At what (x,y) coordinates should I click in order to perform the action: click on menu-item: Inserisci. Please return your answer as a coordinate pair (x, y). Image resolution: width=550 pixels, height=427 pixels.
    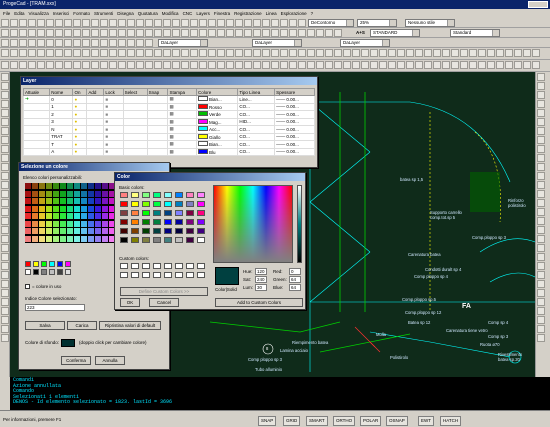
    Looking at the image, I should click on (61, 13).